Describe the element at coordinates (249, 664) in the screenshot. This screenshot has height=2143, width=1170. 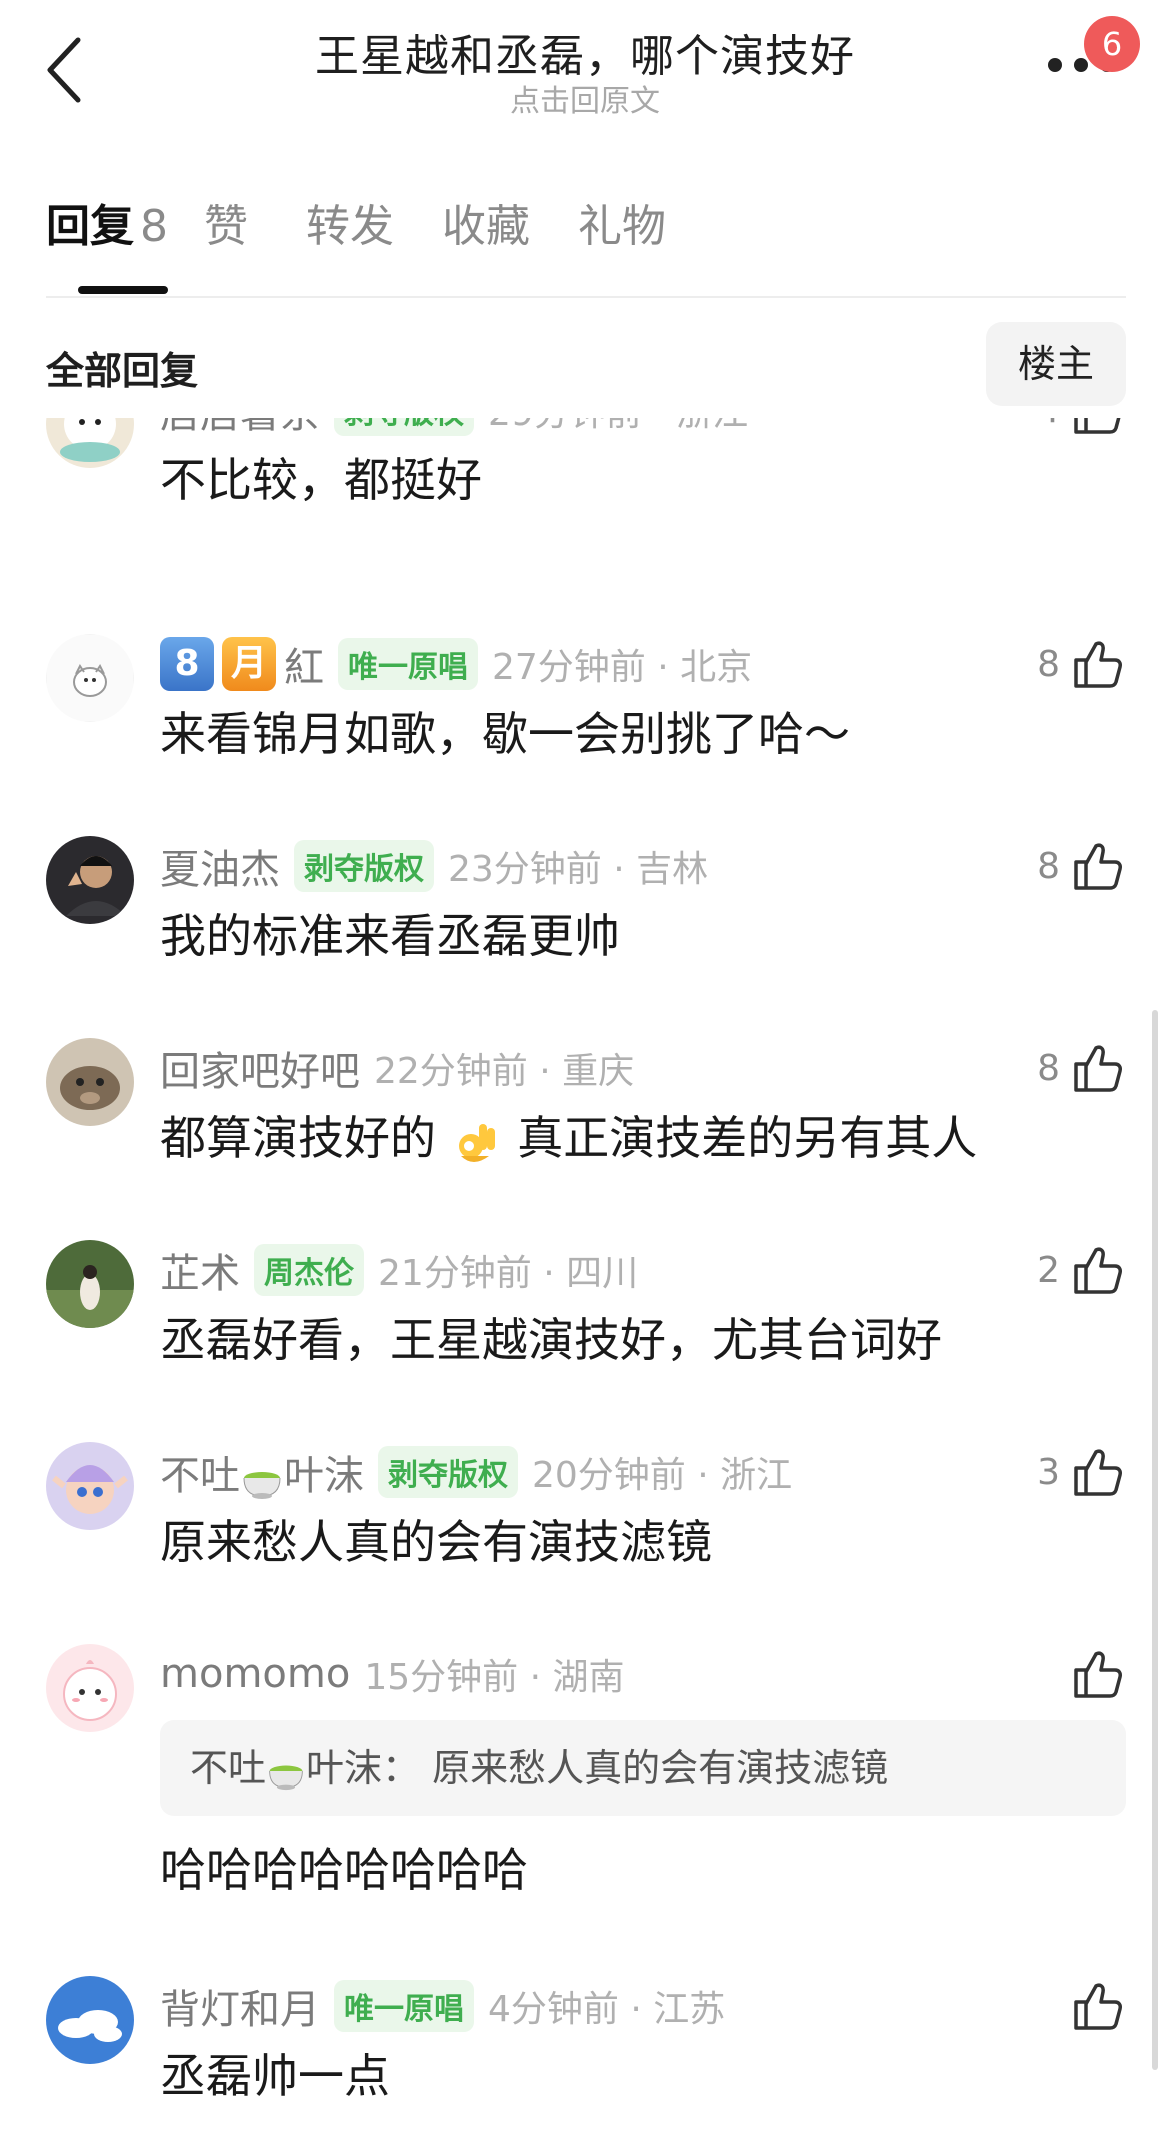
I see `name-badge-moon: 月` at that location.